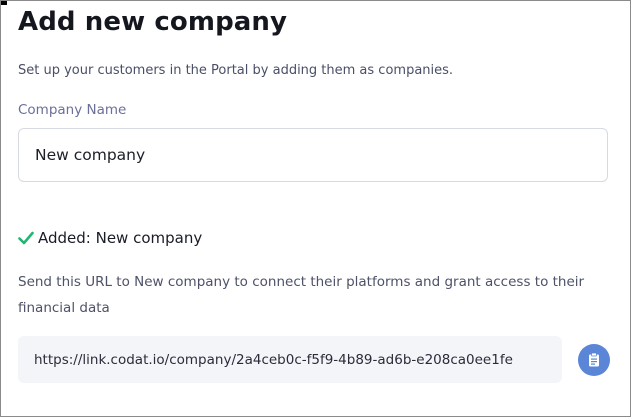 The height and width of the screenshot is (417, 631). What do you see at coordinates (4, 3) in the screenshot?
I see `corner-mark` at bounding box center [4, 3].